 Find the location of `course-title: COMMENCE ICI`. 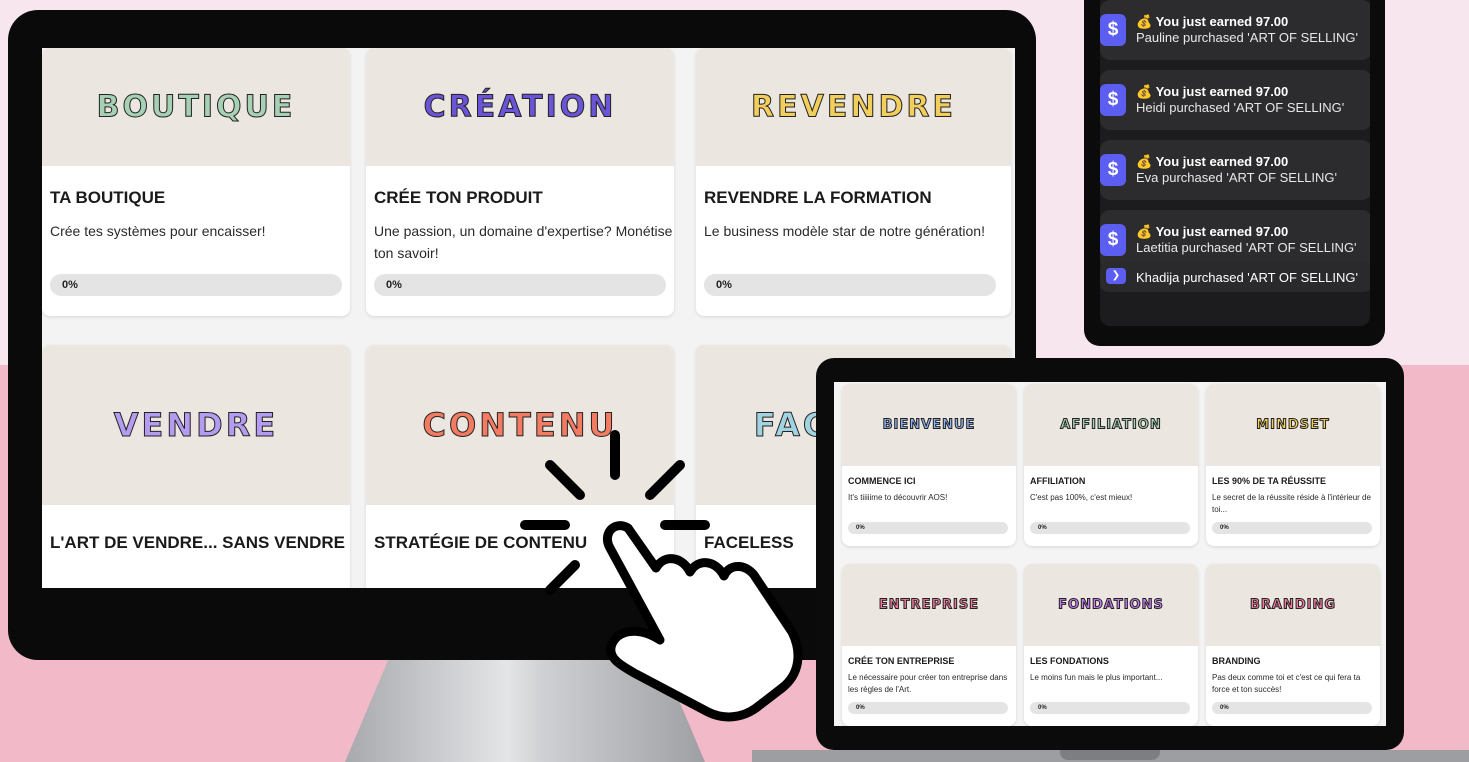

course-title: COMMENCE ICI is located at coordinates (882, 481).